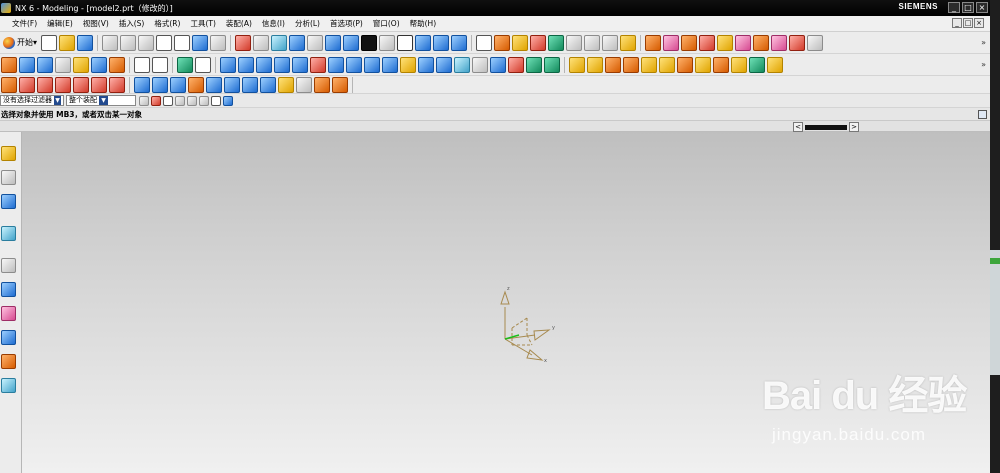 The height and width of the screenshot is (473, 1000). What do you see at coordinates (45, 84) in the screenshot?
I see `trim-curve-icon` at bounding box center [45, 84].